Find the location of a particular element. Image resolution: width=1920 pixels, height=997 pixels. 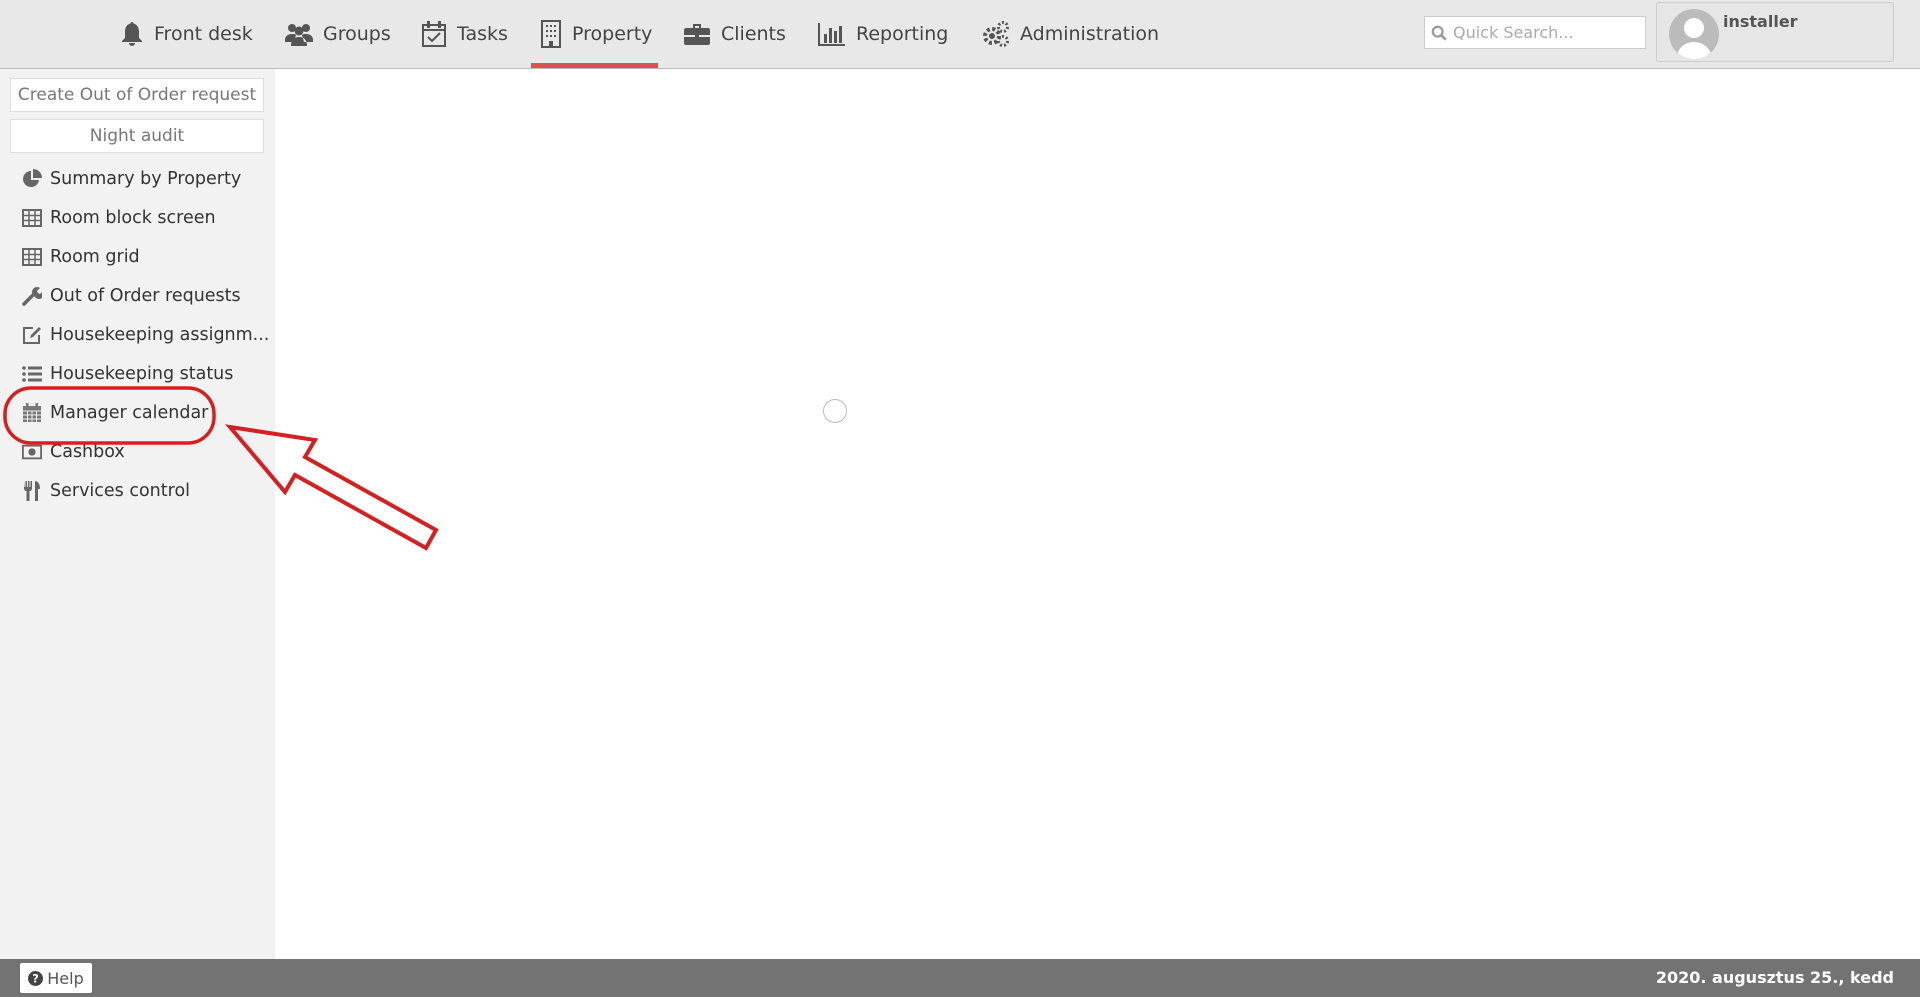

nav-reporting: Reporting is located at coordinates (883, 34).